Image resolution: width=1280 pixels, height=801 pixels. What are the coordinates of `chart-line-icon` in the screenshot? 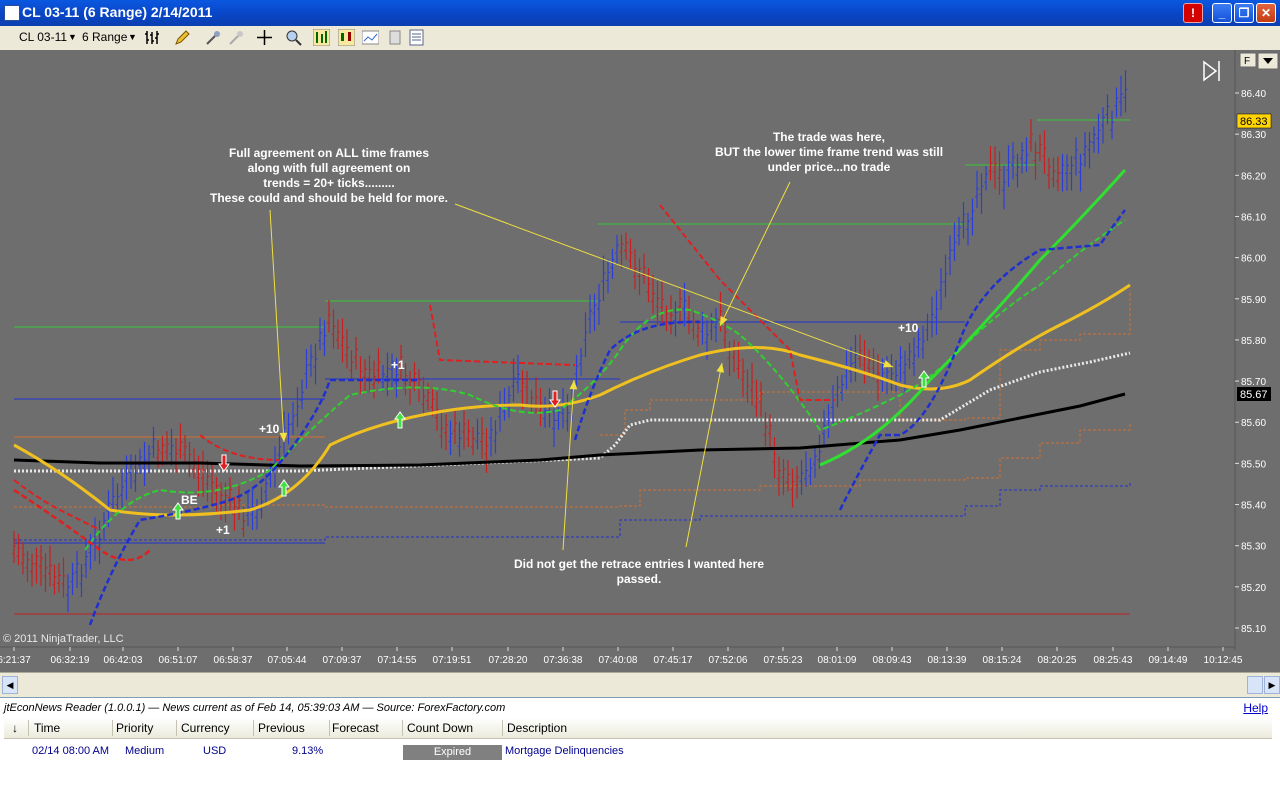 It's located at (370, 37).